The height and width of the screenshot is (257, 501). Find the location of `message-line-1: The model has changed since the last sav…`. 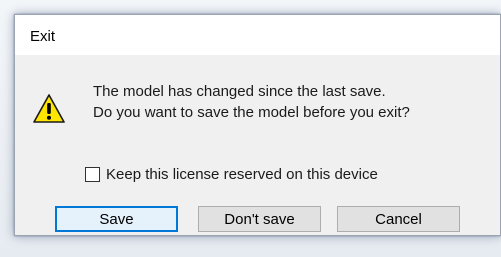

message-line-1: The model has changed since the last sav… is located at coordinates (239, 91).